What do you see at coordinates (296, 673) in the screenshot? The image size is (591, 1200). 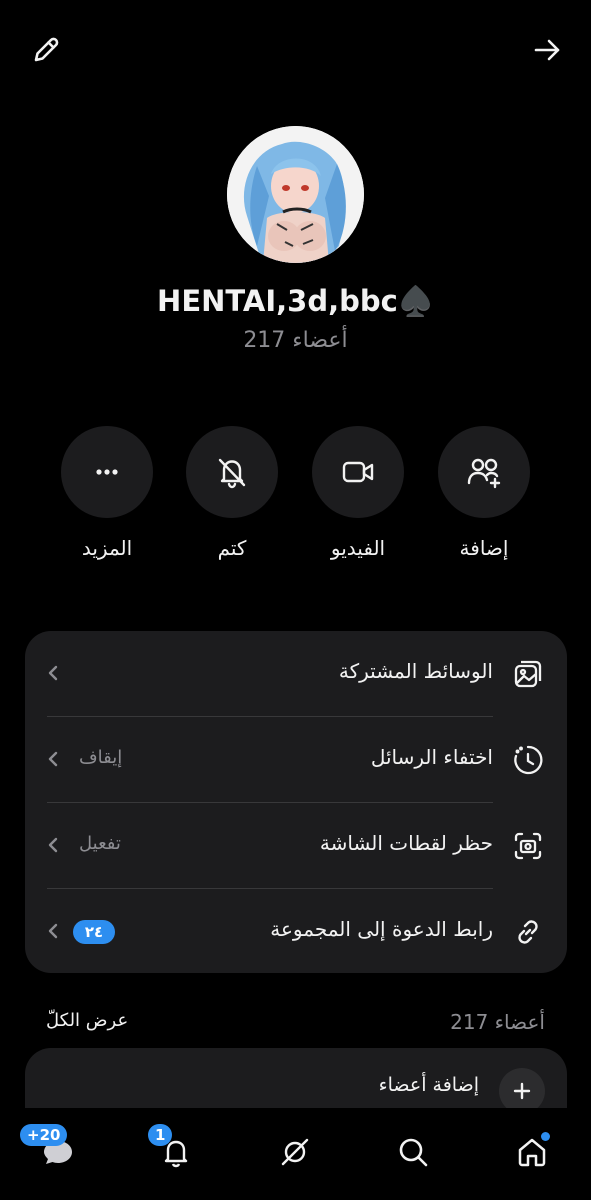 I see `shared-media-row: الوسائط المشتركة` at bounding box center [296, 673].